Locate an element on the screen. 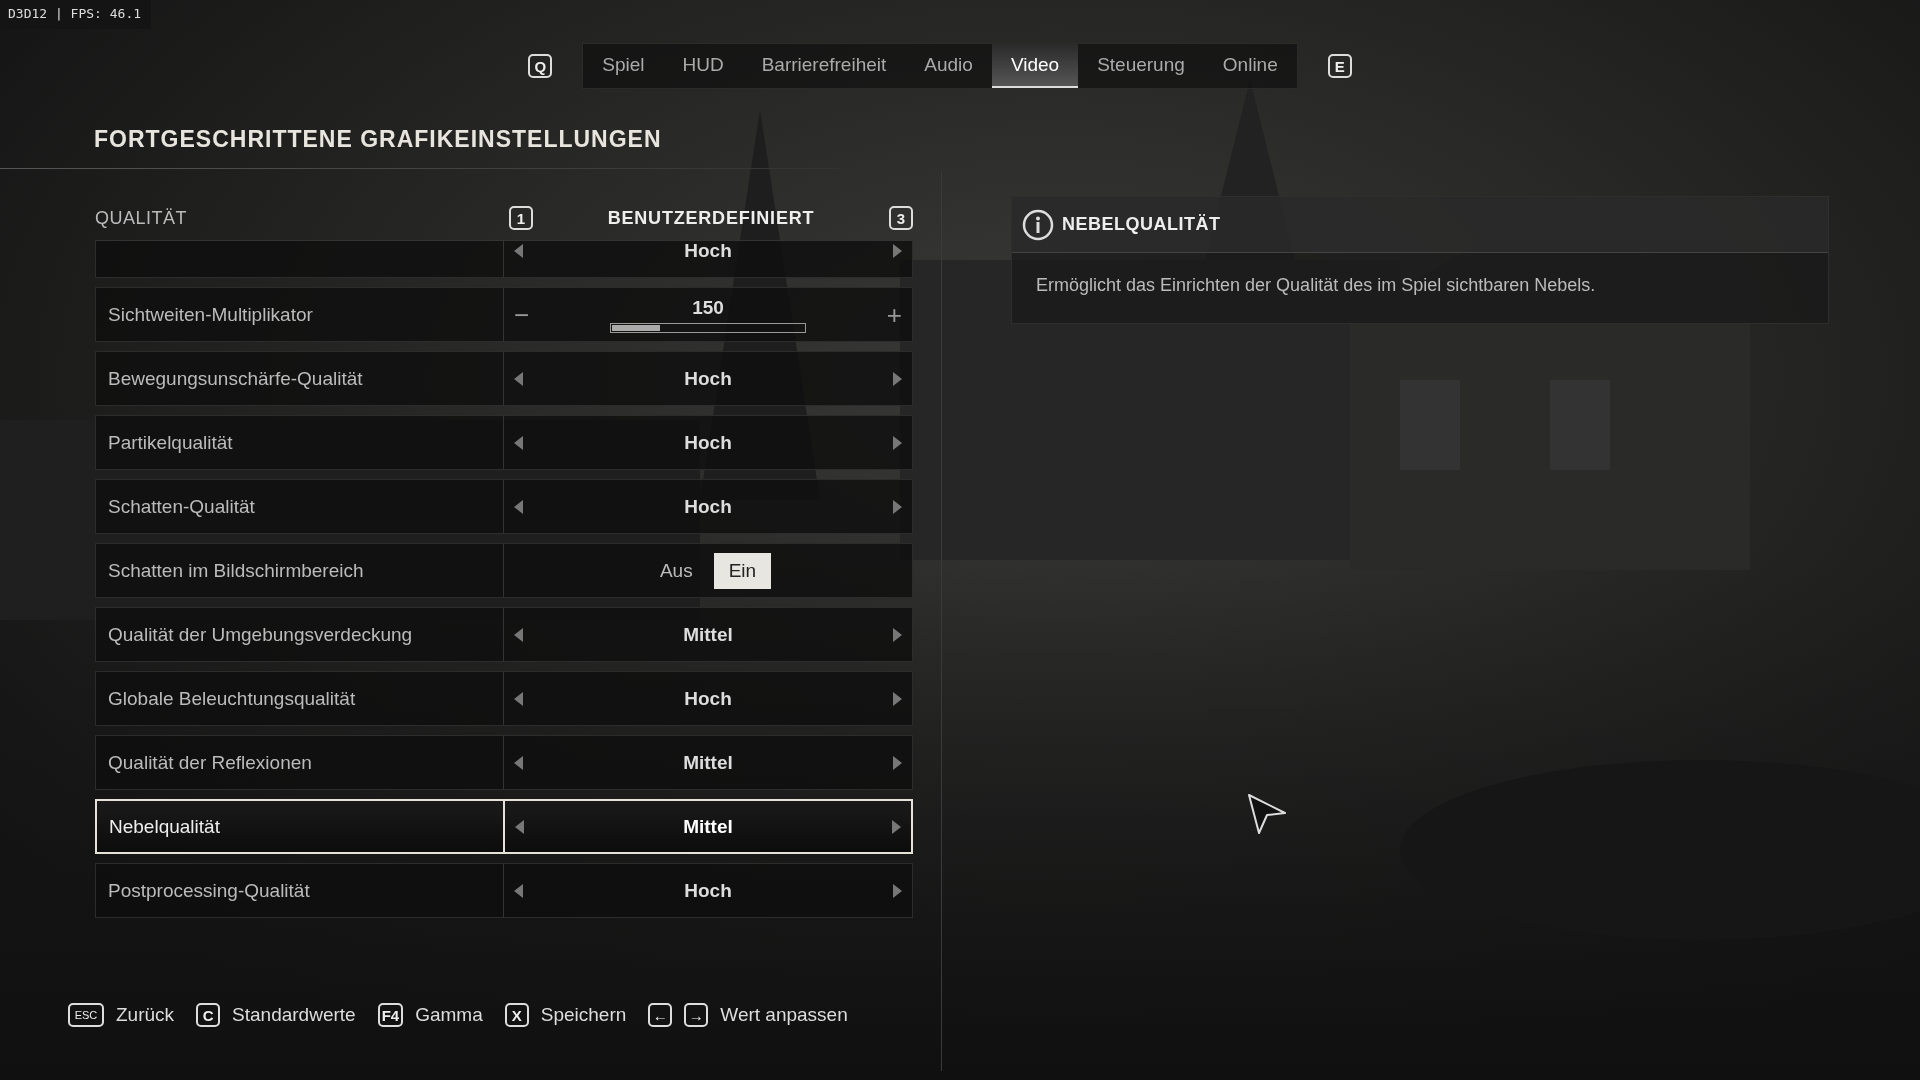  setting-row: Postprocessing-Qualität Hoch is located at coordinates (504, 890).